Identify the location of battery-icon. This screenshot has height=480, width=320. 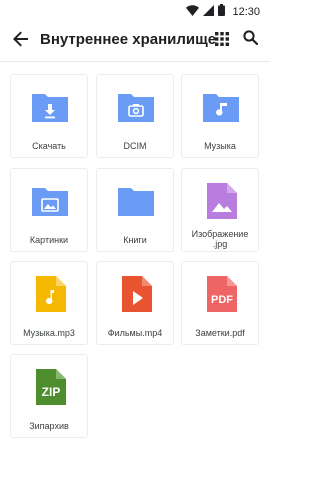
(222, 12).